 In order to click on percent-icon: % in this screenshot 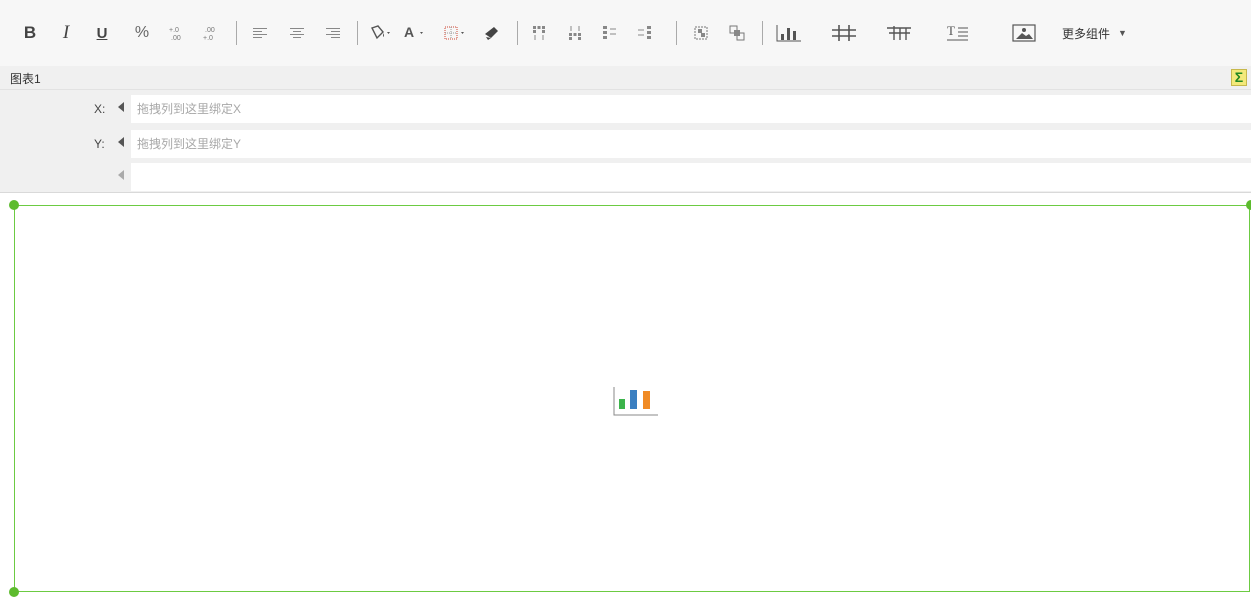, I will do `click(142, 32)`.